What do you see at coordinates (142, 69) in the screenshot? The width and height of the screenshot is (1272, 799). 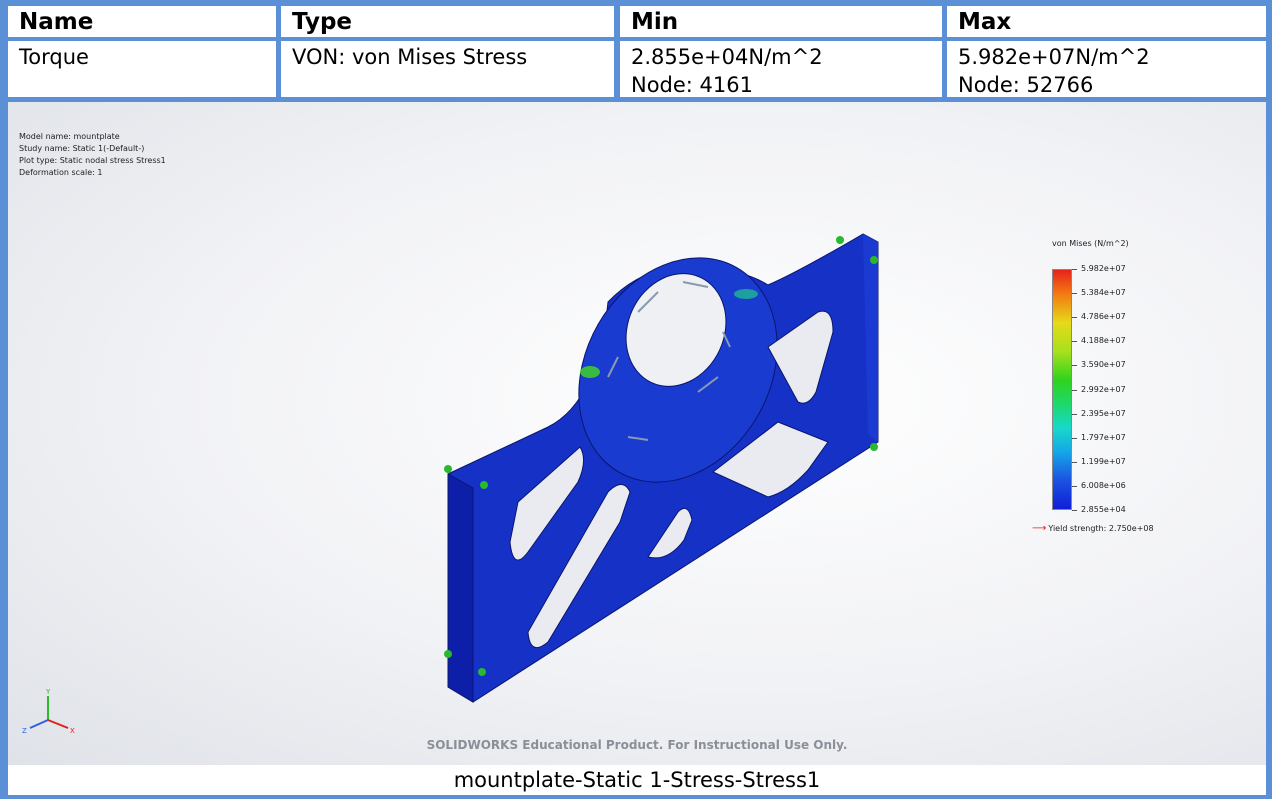 I see `cell-study-name: Torque` at bounding box center [142, 69].